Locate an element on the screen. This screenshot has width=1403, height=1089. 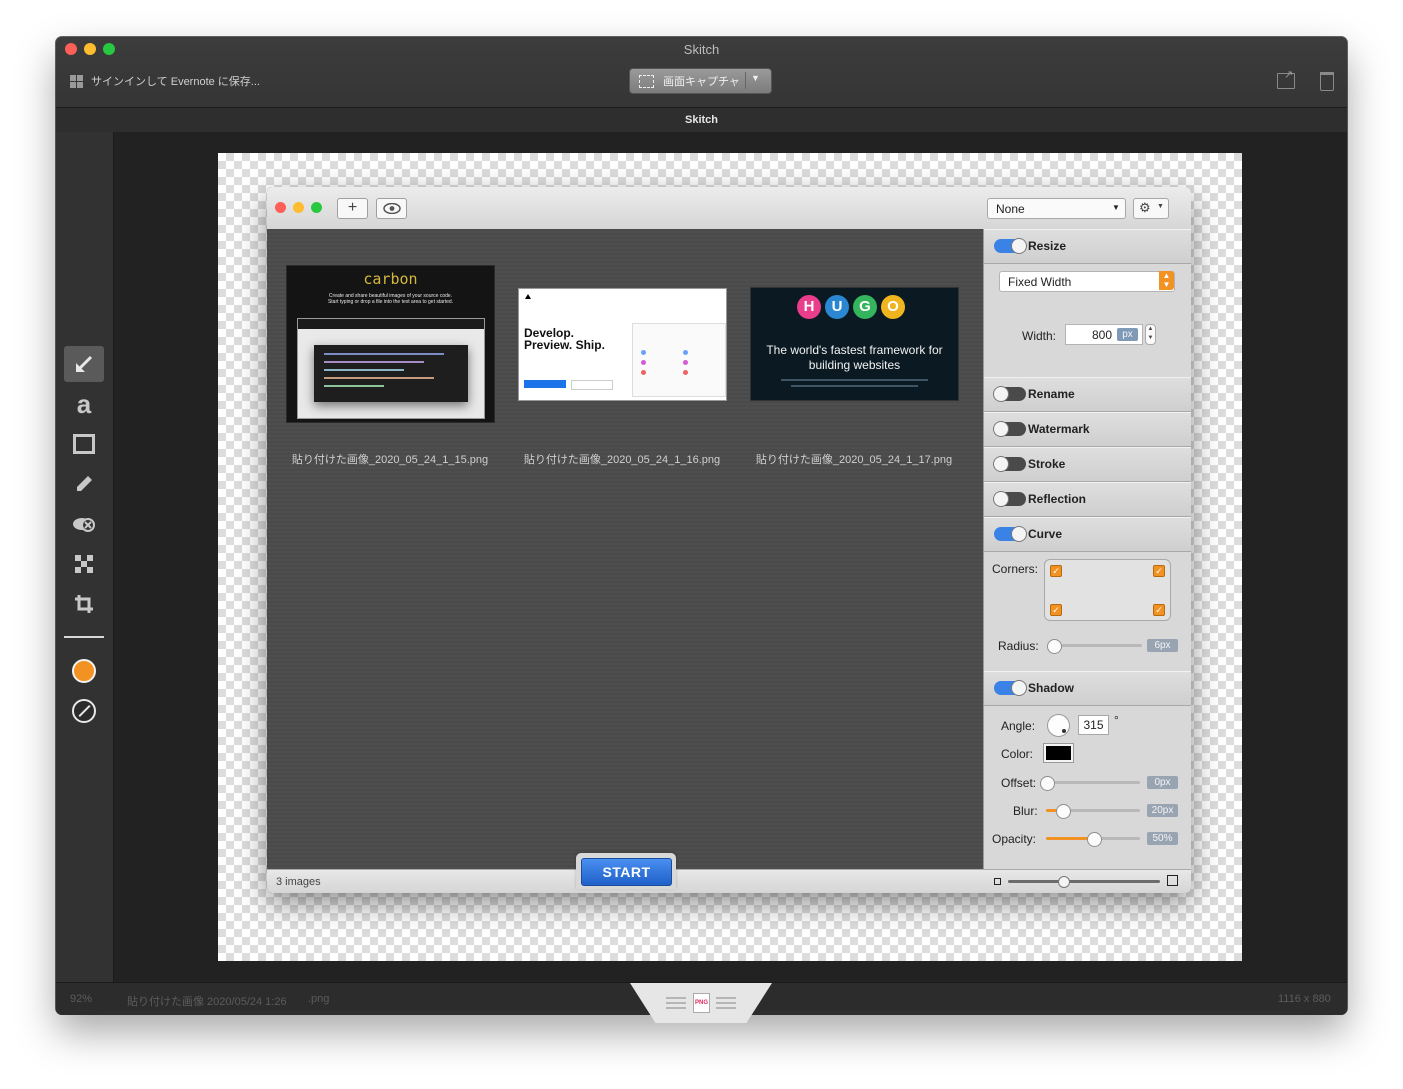
reflection-section-header: Reflection is located at coordinates (1087, 499).